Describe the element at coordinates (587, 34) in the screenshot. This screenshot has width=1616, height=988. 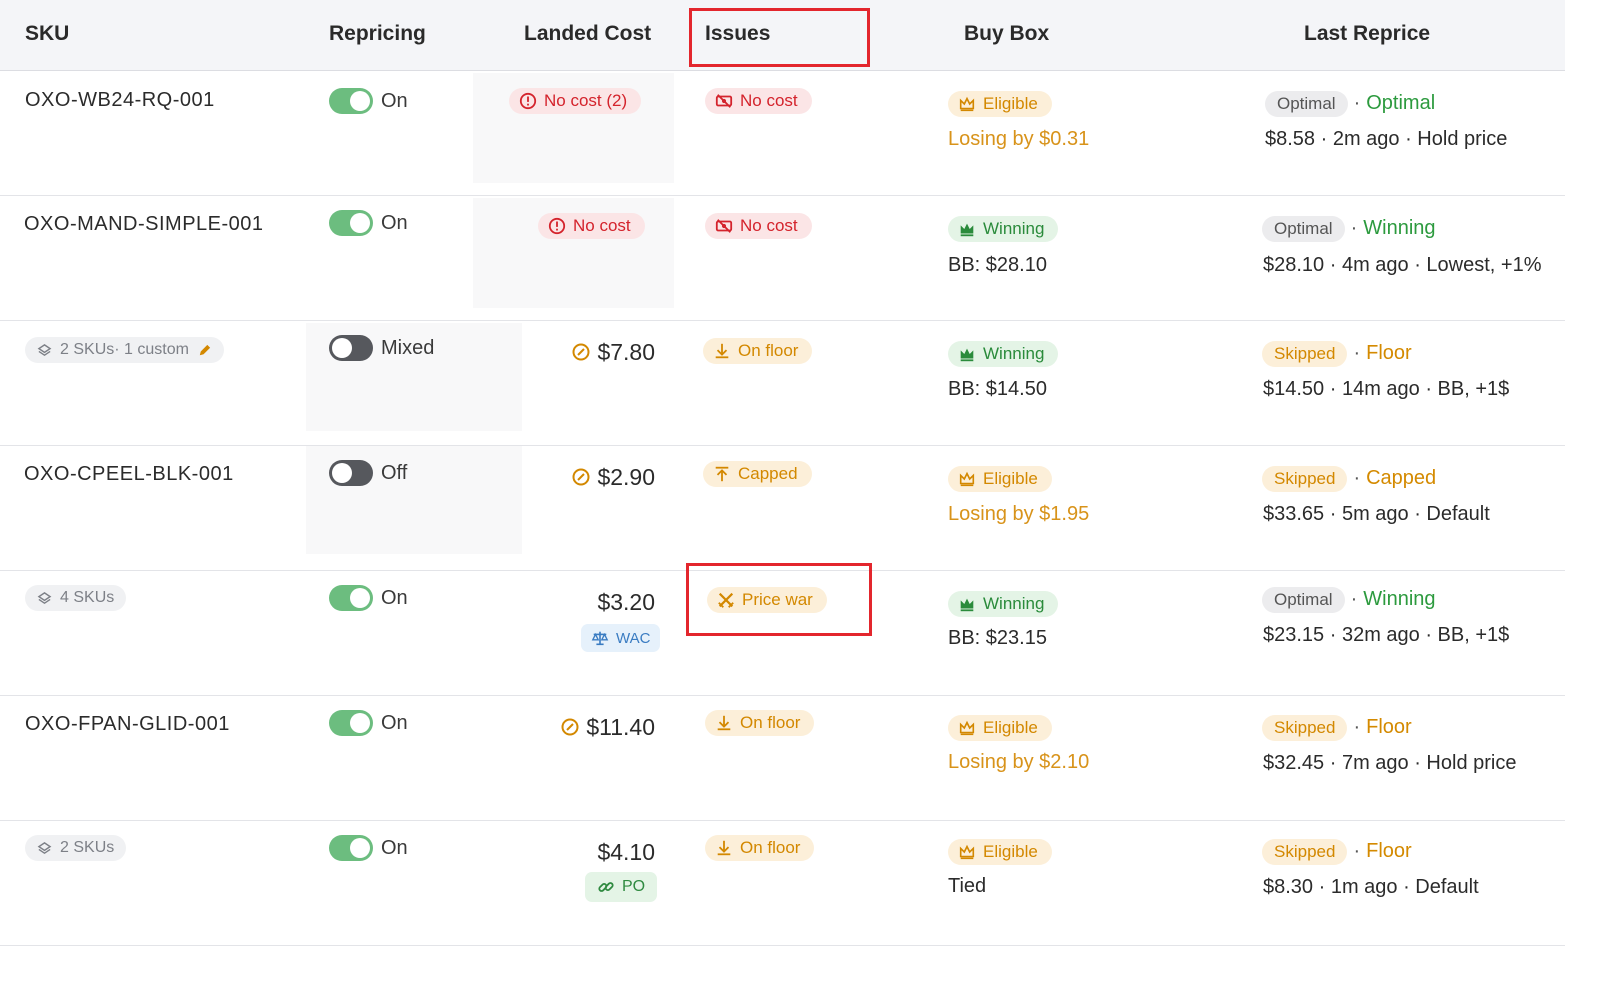
I see `col-header-landed-cost: Landed Cost` at that location.